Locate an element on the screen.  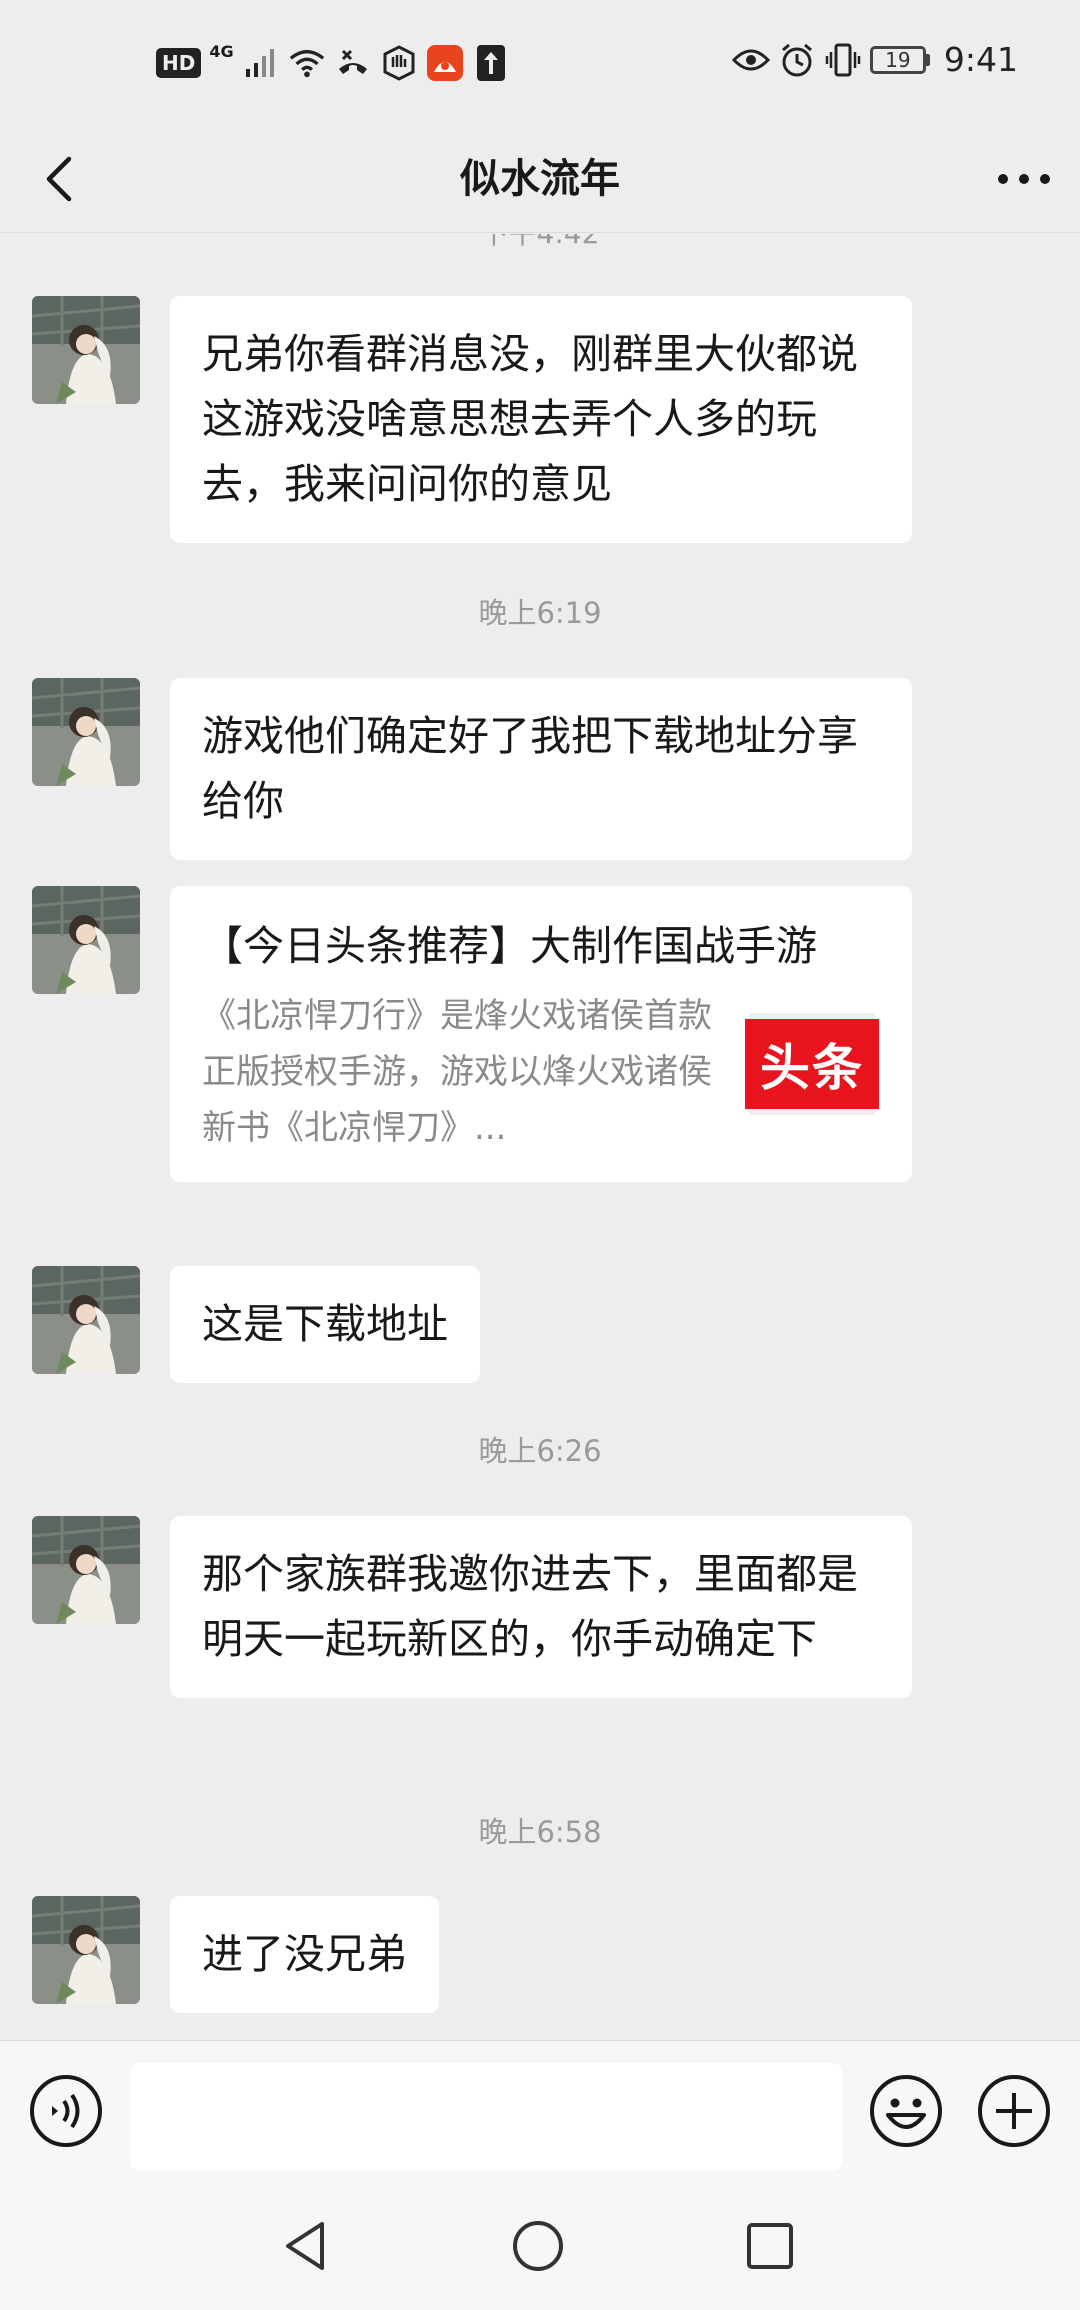
link-card-thumbnail: 头条 is located at coordinates (812, 1064).